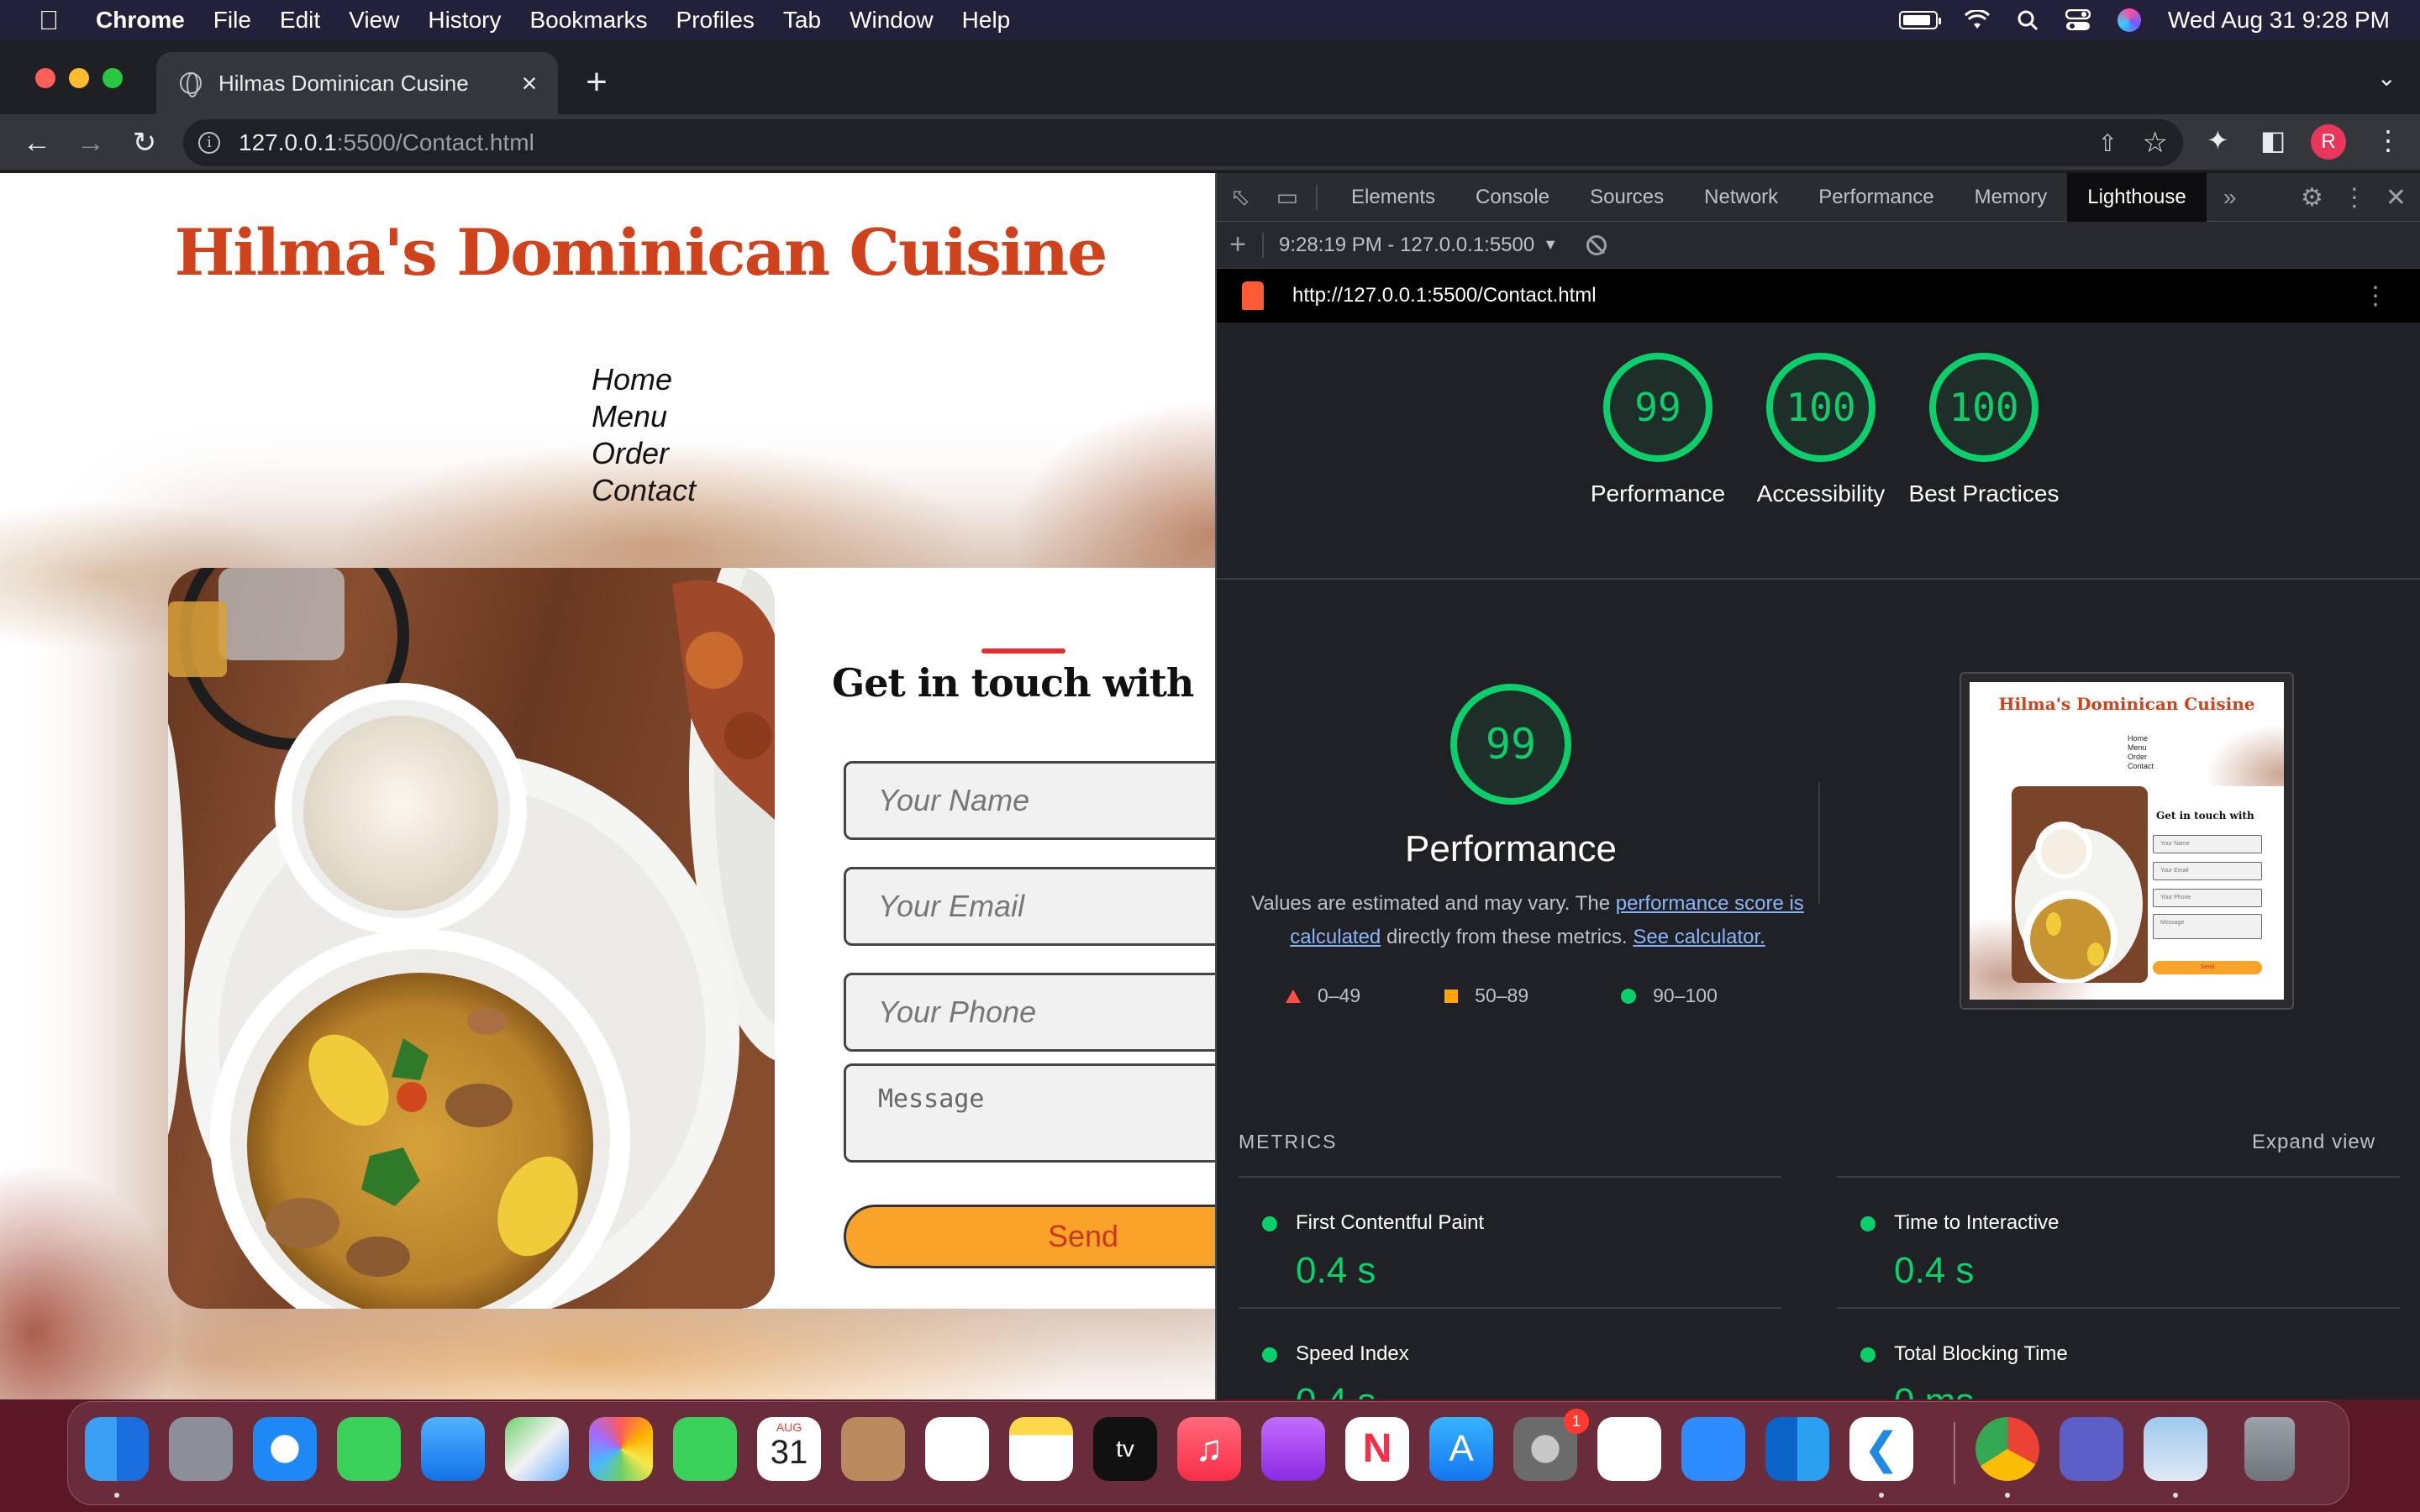 The width and height of the screenshot is (2420, 1512). Describe the element at coordinates (621, 1449) in the screenshot. I see `photos-icon` at that location.